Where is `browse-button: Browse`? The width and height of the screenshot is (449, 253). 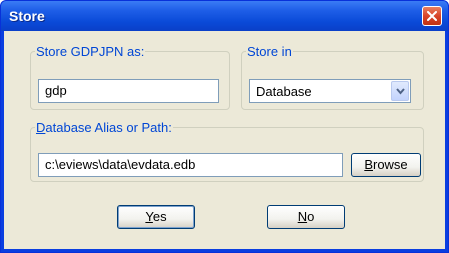 browse-button: Browse is located at coordinates (386, 165).